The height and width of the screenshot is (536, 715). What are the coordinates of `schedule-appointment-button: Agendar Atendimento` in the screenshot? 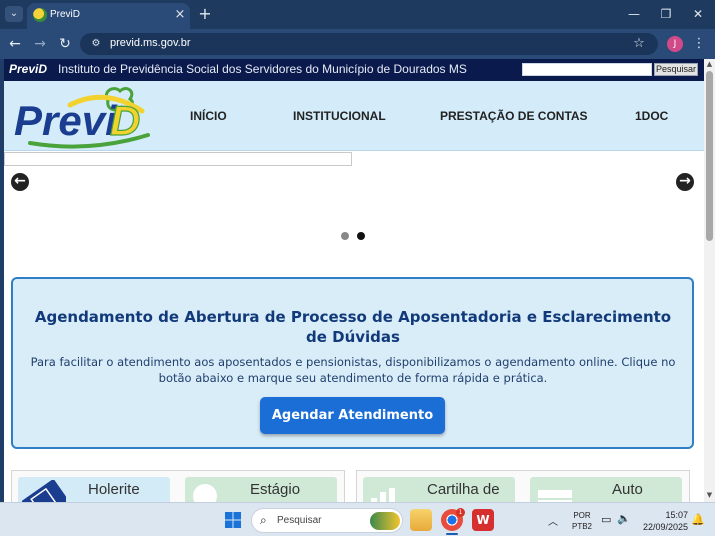 It's located at (352, 415).